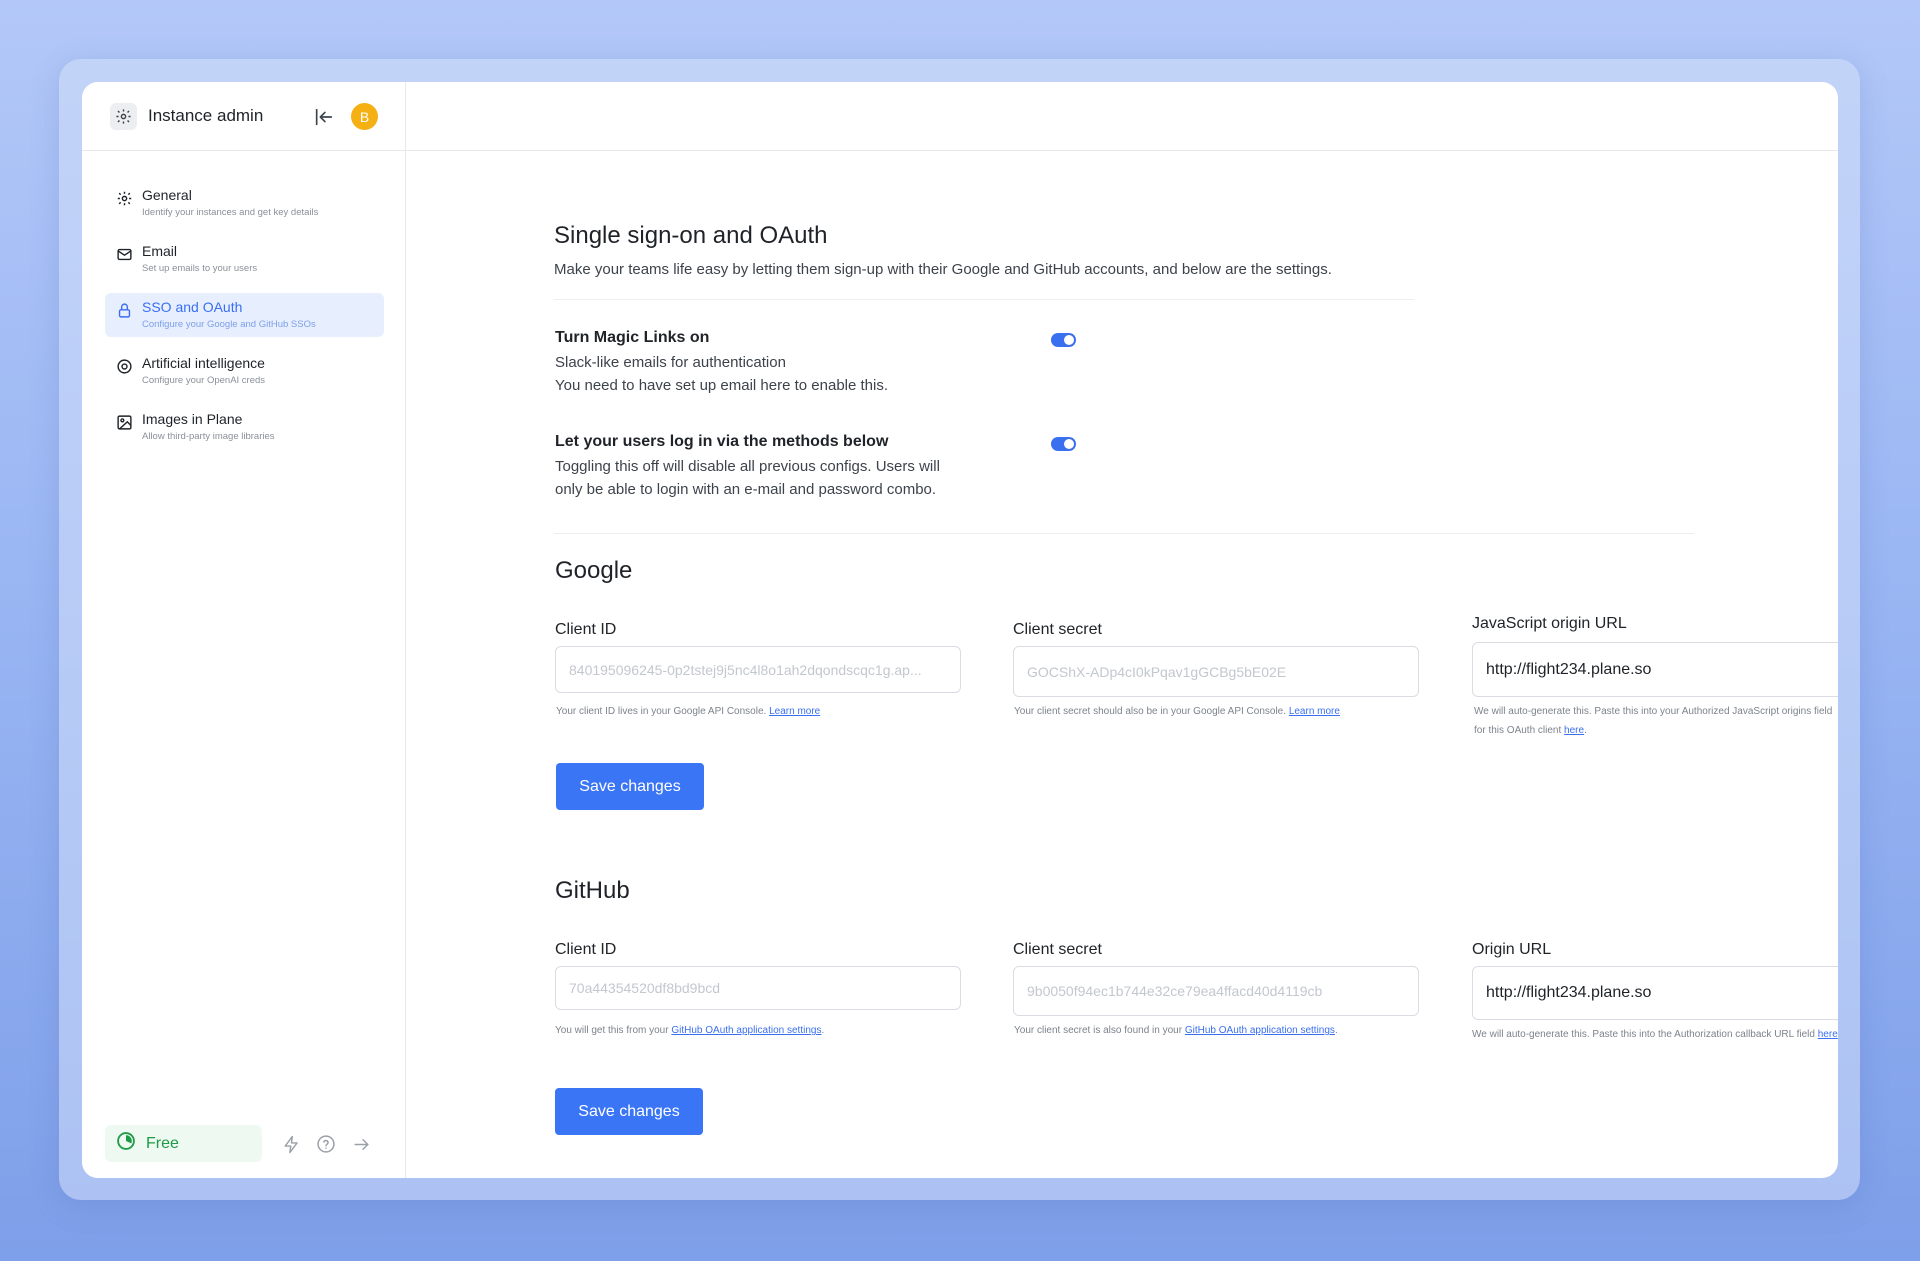 This screenshot has width=1920, height=1261. I want to click on google-client-id-input, so click(758, 669).